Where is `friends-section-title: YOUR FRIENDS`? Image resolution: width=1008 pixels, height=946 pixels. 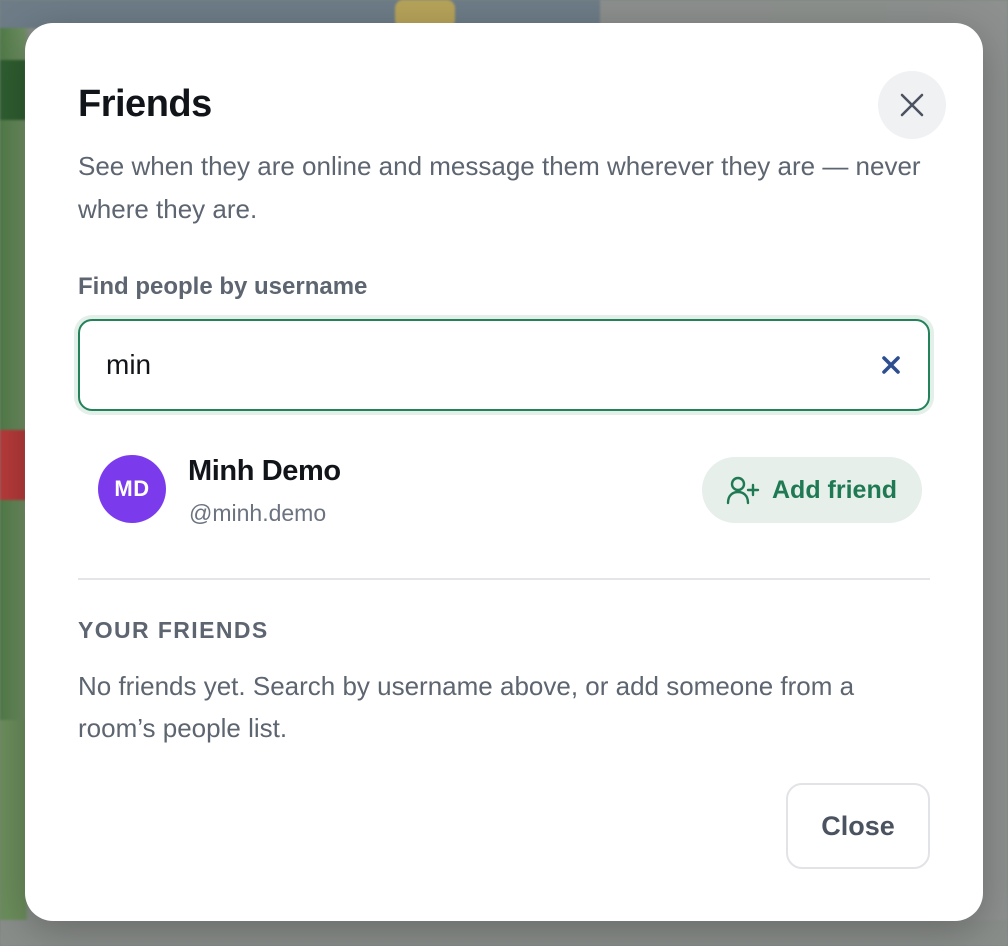
friends-section-title: YOUR FRIENDS is located at coordinates (173, 630).